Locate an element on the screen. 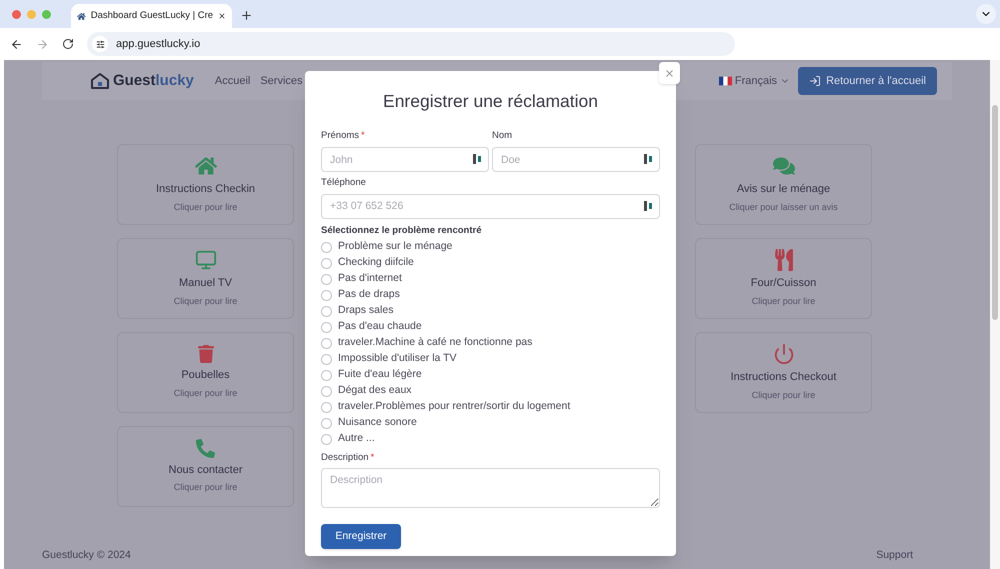 The height and width of the screenshot is (569, 1000). house-logo-icon is located at coordinates (100, 81).